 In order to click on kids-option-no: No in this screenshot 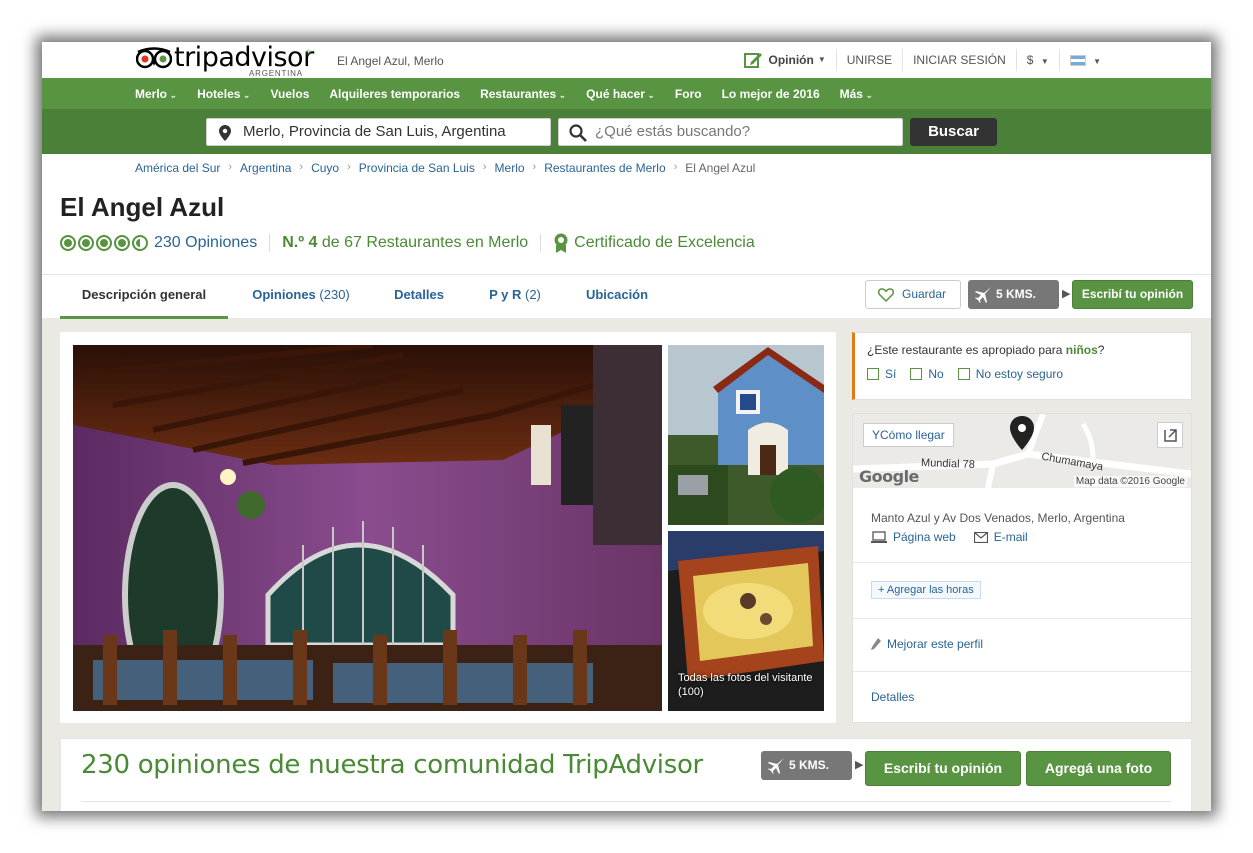, I will do `click(927, 374)`.